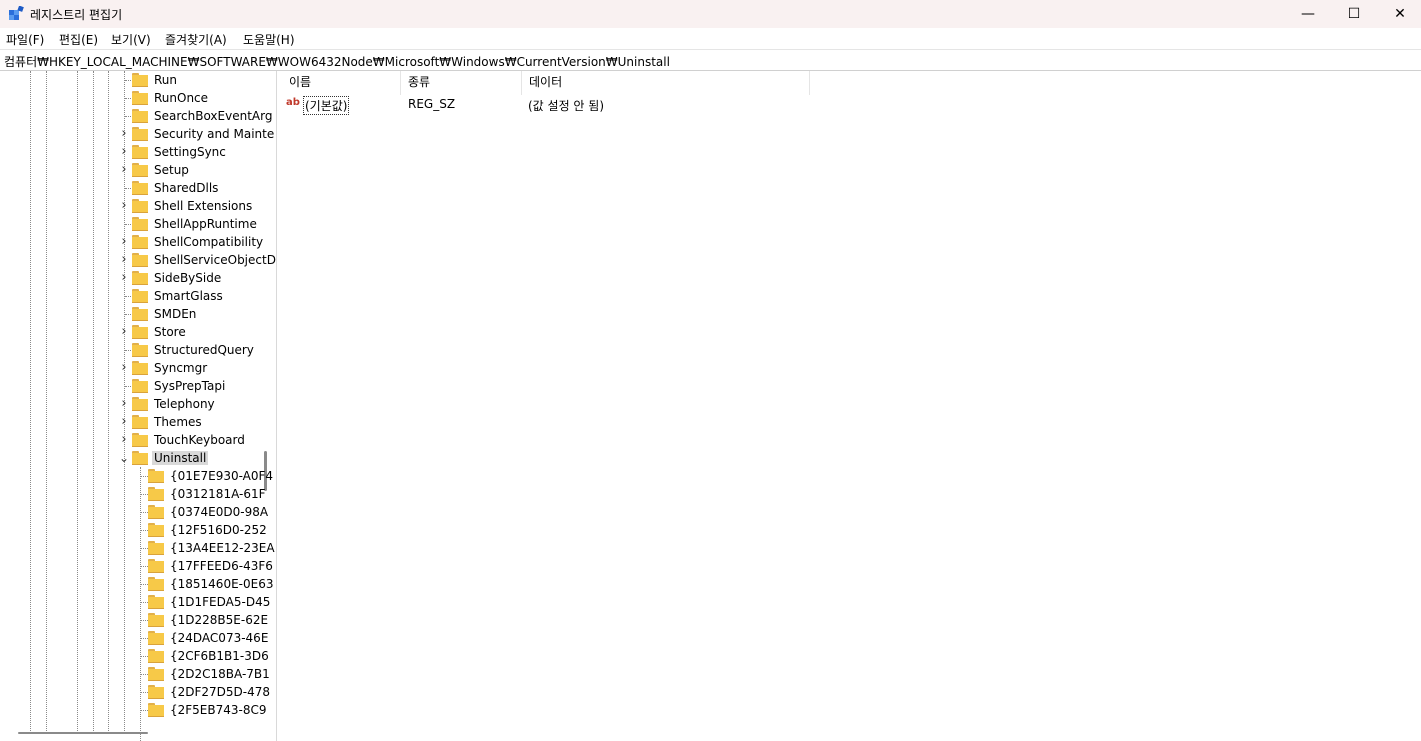  I want to click on tree-item-label: Shell Extensions, so click(203, 206).